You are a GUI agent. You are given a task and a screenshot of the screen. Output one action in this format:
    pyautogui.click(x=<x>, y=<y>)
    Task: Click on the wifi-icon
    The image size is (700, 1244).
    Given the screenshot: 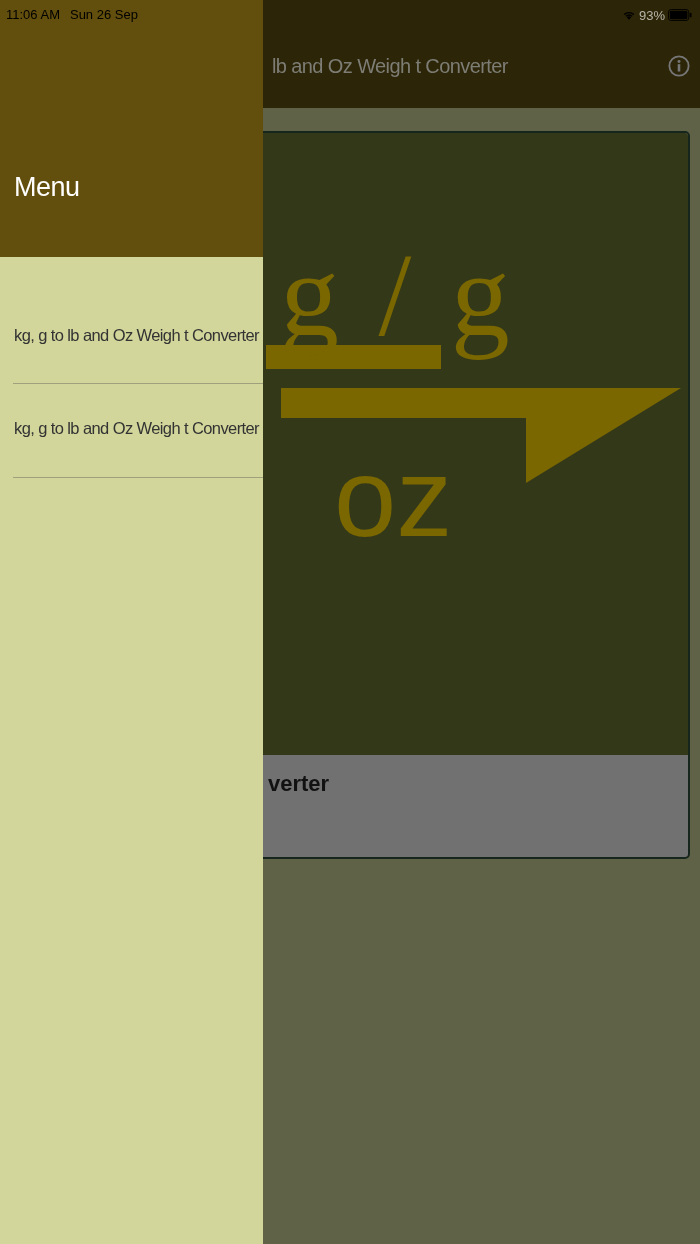 What is the action you would take?
    pyautogui.click(x=628, y=15)
    